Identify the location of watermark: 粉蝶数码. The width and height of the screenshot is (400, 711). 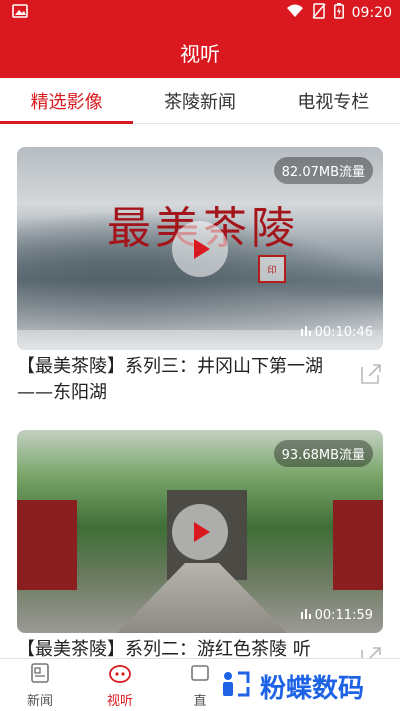
(306, 686).